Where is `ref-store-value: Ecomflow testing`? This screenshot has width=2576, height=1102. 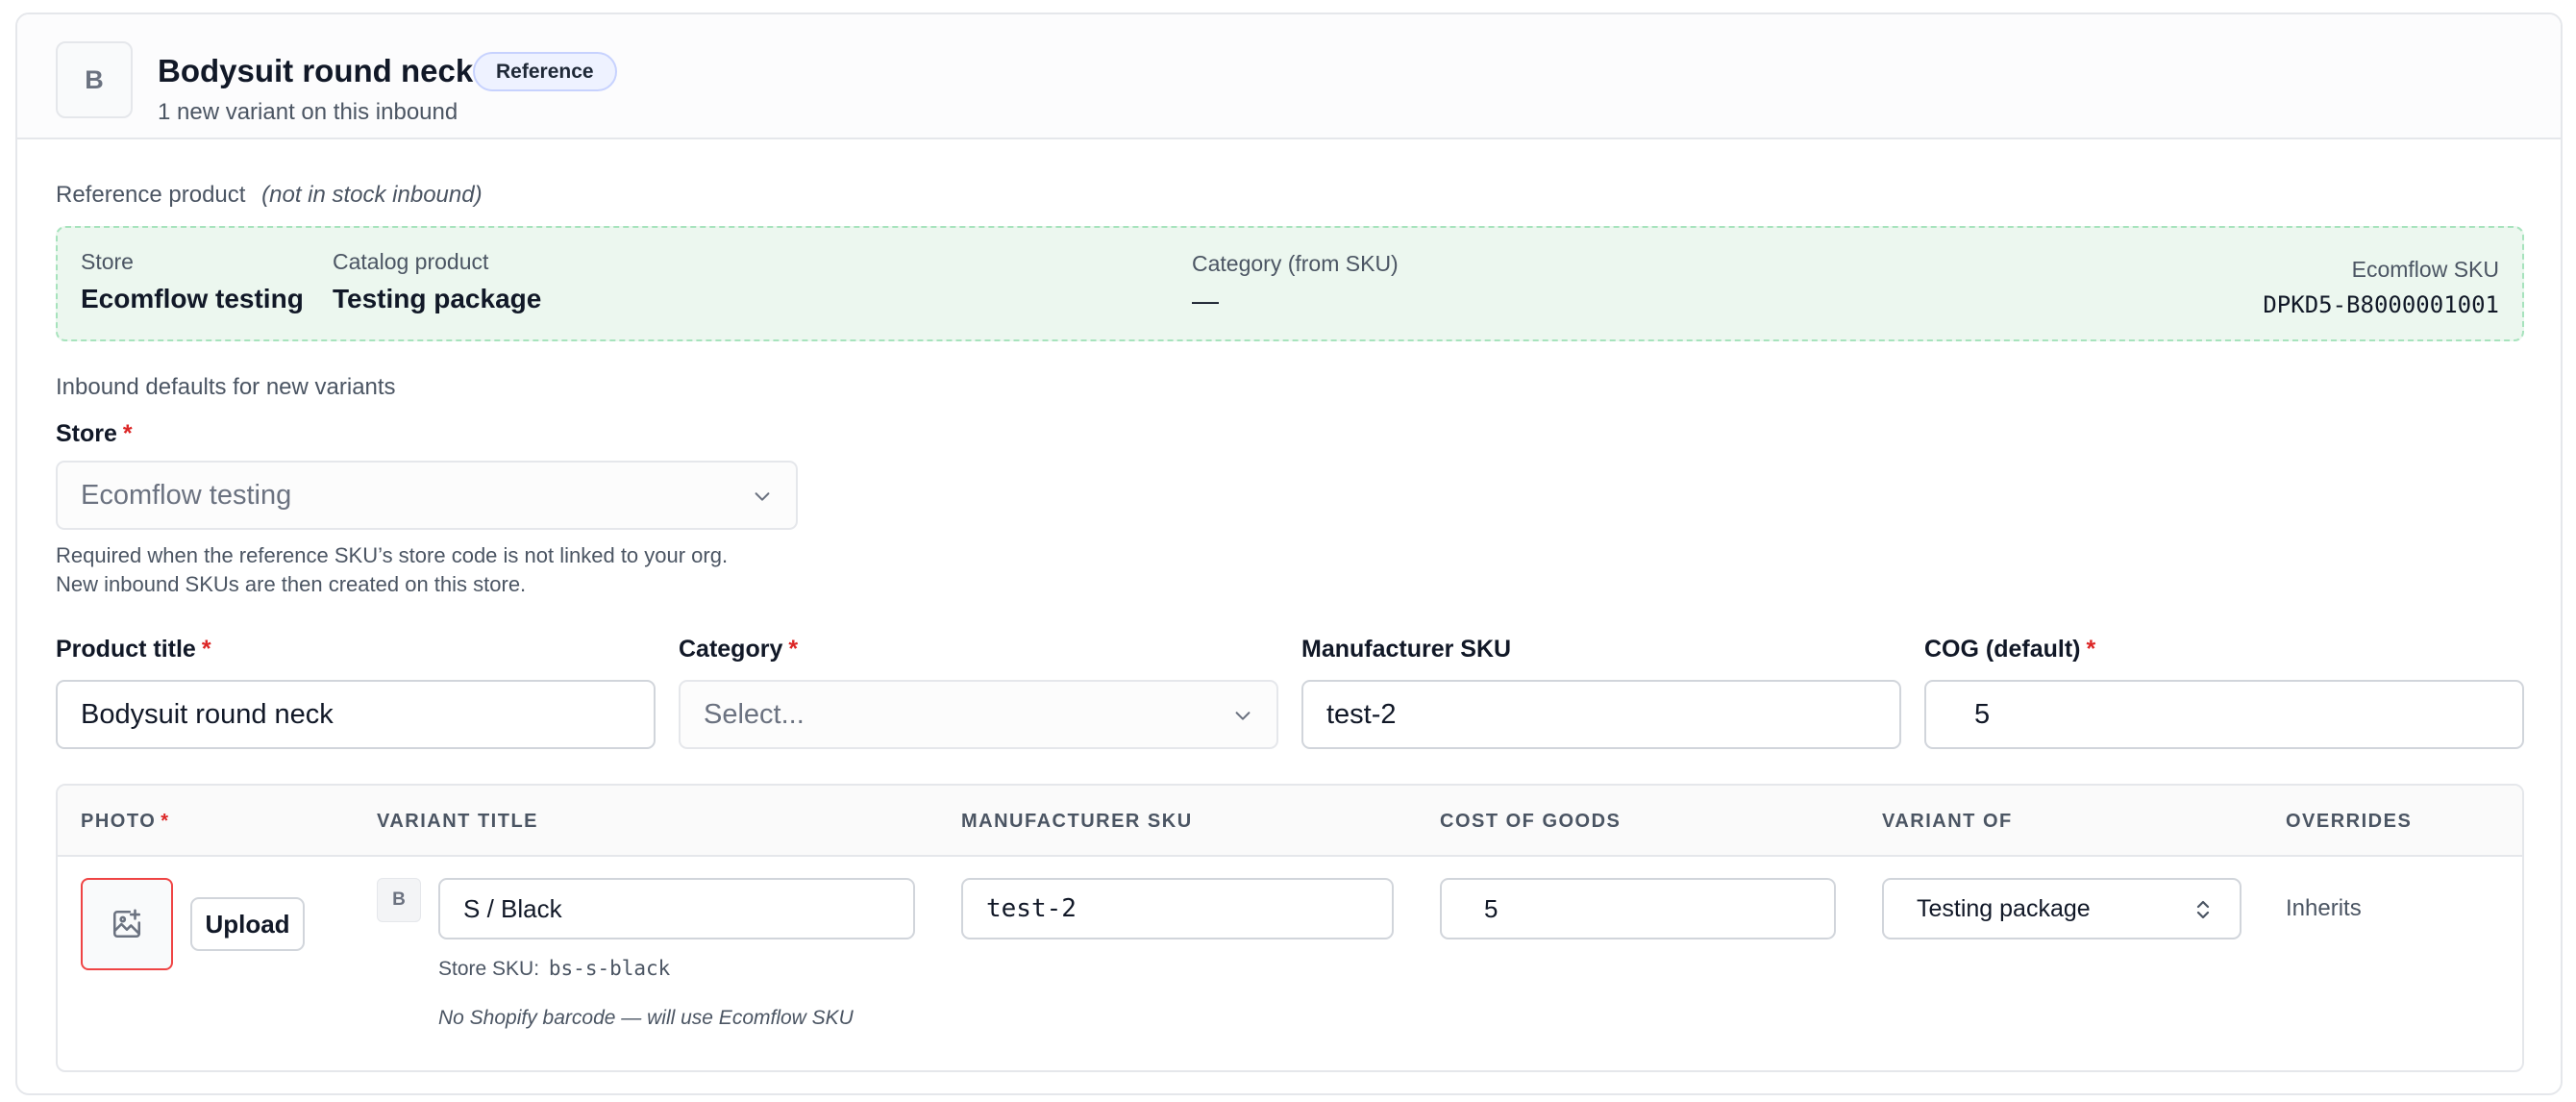 ref-store-value: Ecomflow testing is located at coordinates (192, 298).